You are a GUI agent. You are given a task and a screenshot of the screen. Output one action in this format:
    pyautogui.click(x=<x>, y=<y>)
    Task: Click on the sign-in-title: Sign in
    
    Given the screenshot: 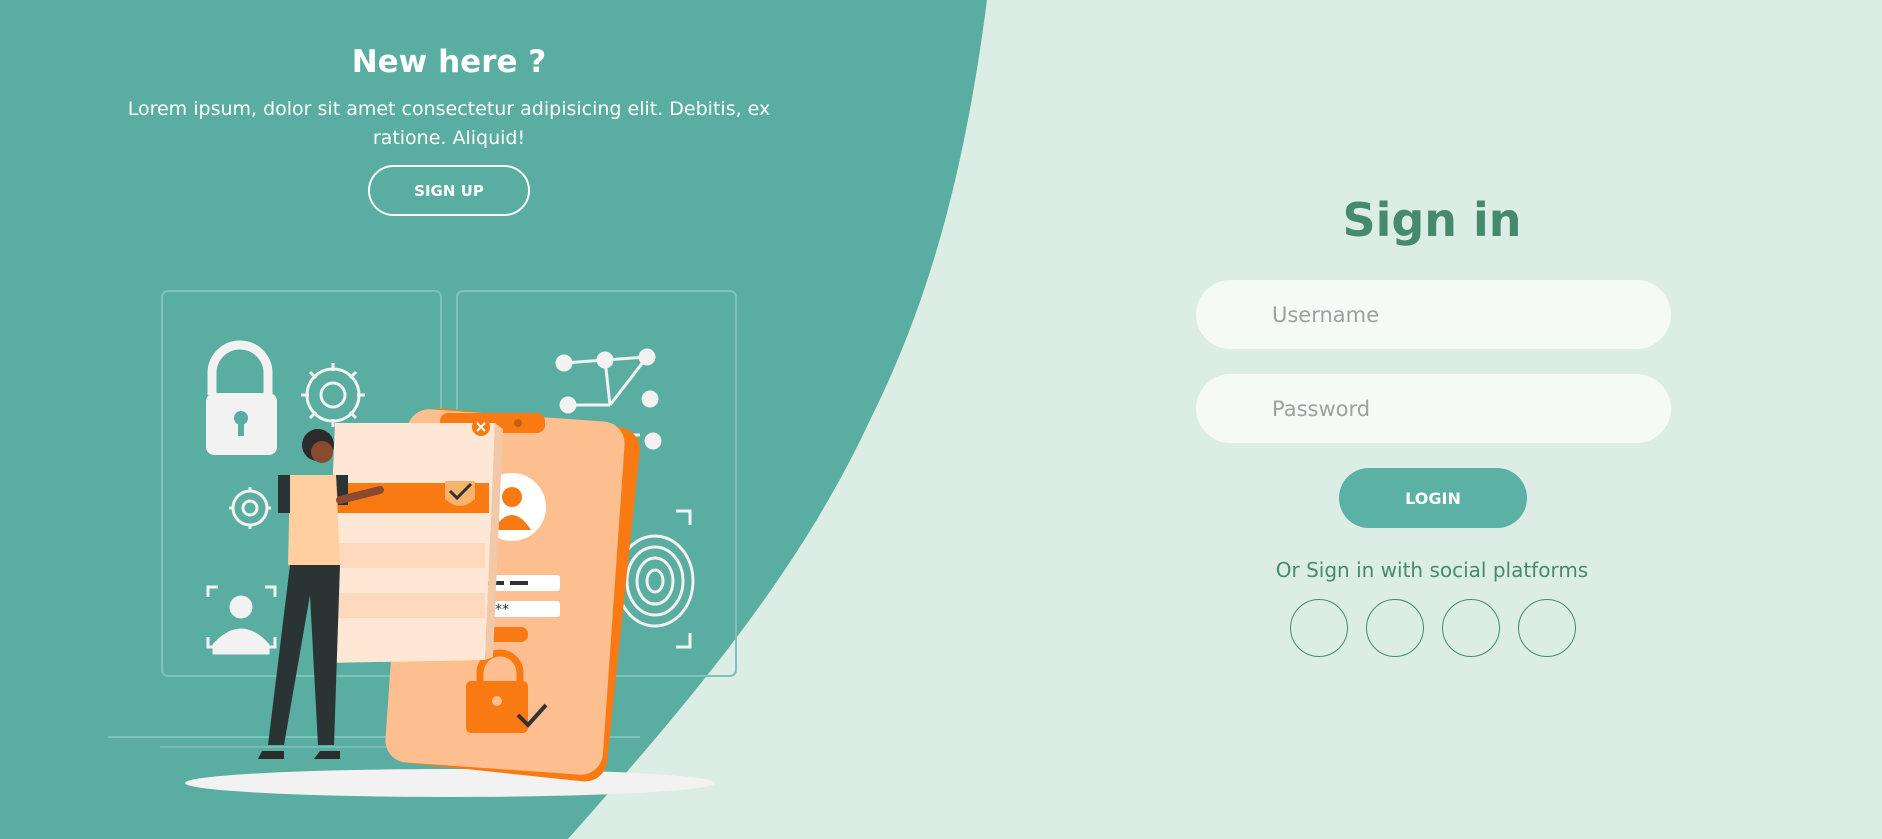 What is the action you would take?
    pyautogui.click(x=1432, y=220)
    